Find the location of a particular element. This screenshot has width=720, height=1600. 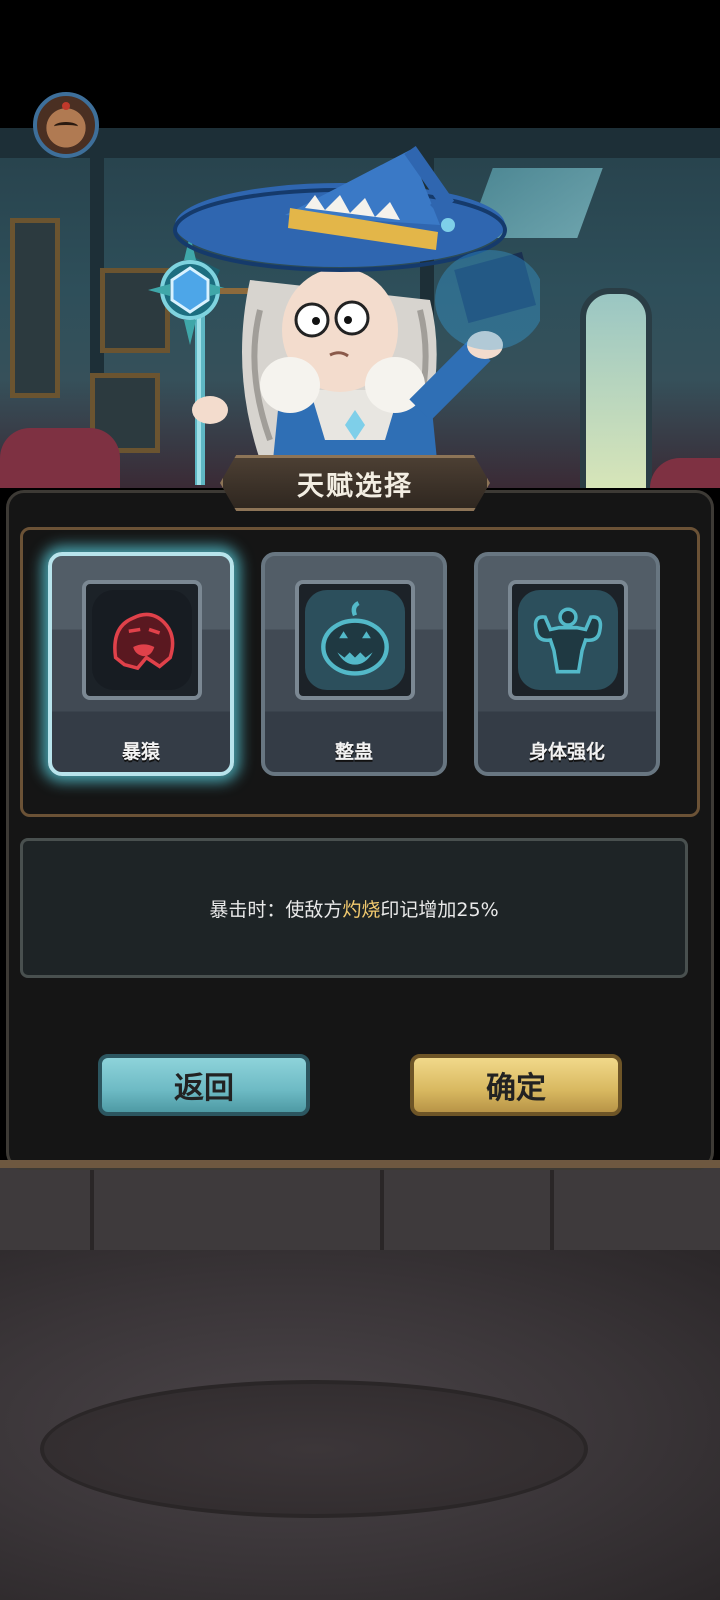

talent-card-pumpkin: 整蛊 is located at coordinates (354, 664).